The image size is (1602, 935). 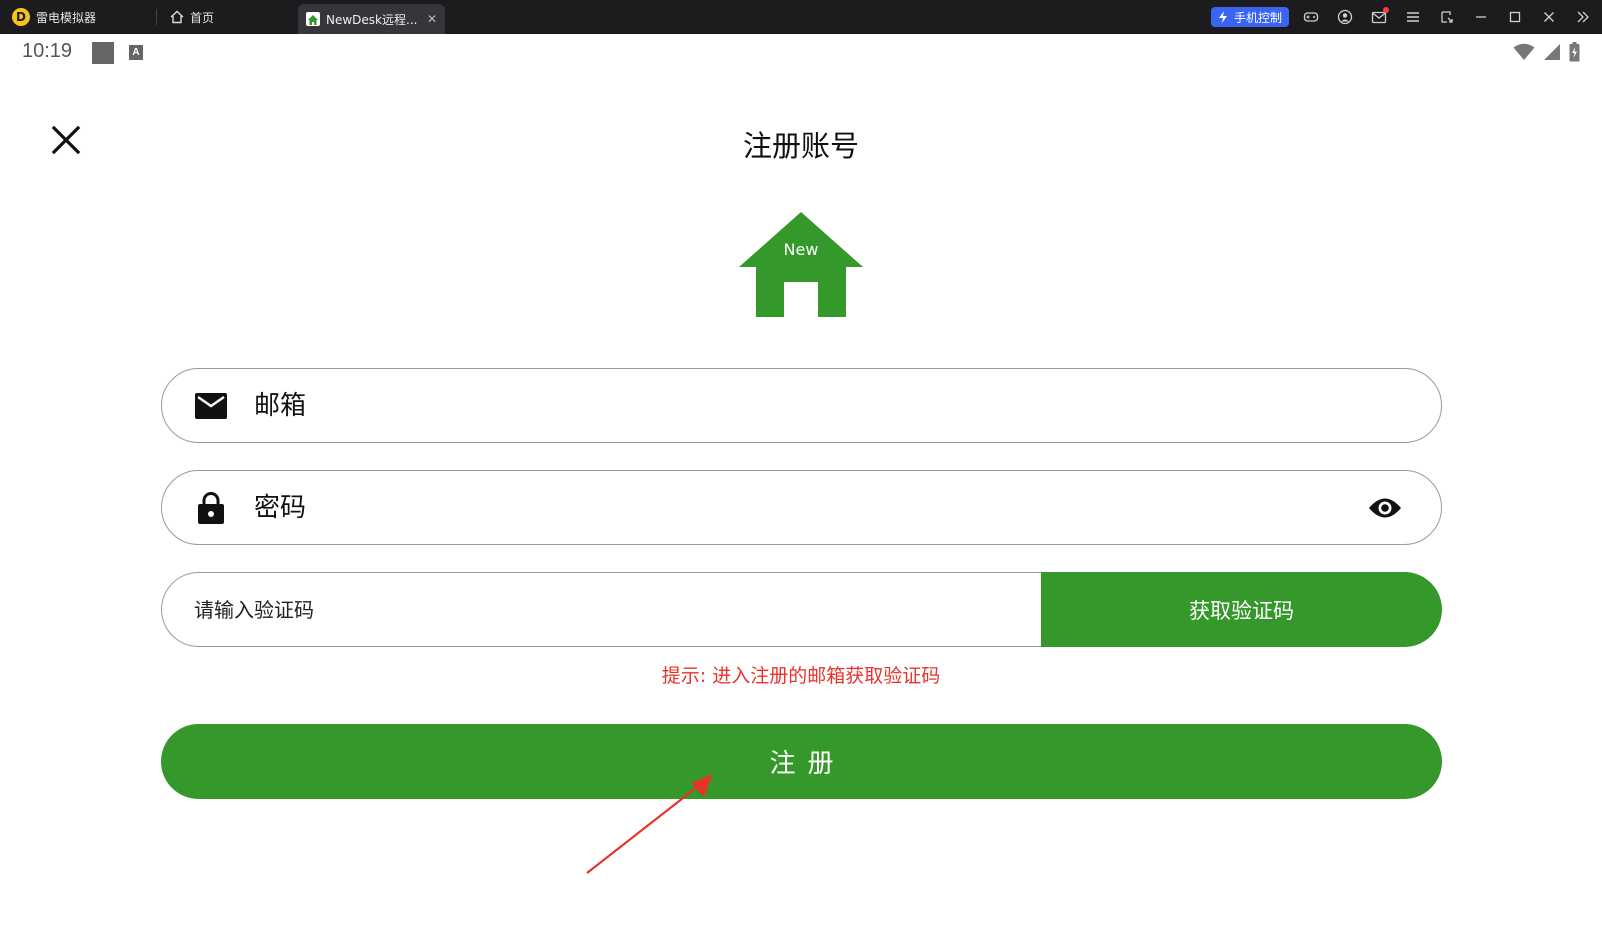 I want to click on verification-code-field, so click(x=601, y=609).